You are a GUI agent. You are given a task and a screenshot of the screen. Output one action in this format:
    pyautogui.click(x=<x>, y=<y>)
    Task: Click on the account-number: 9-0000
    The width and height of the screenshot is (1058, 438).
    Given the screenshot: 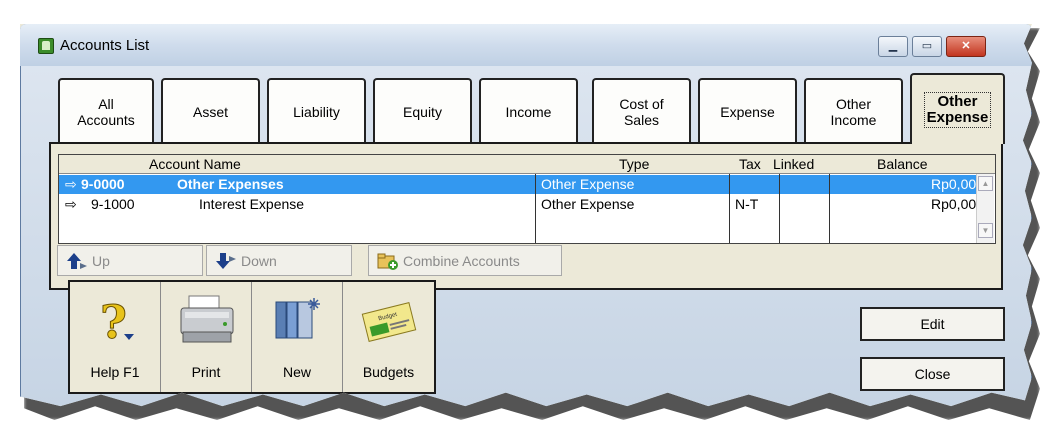 What is the action you would take?
    pyautogui.click(x=103, y=184)
    